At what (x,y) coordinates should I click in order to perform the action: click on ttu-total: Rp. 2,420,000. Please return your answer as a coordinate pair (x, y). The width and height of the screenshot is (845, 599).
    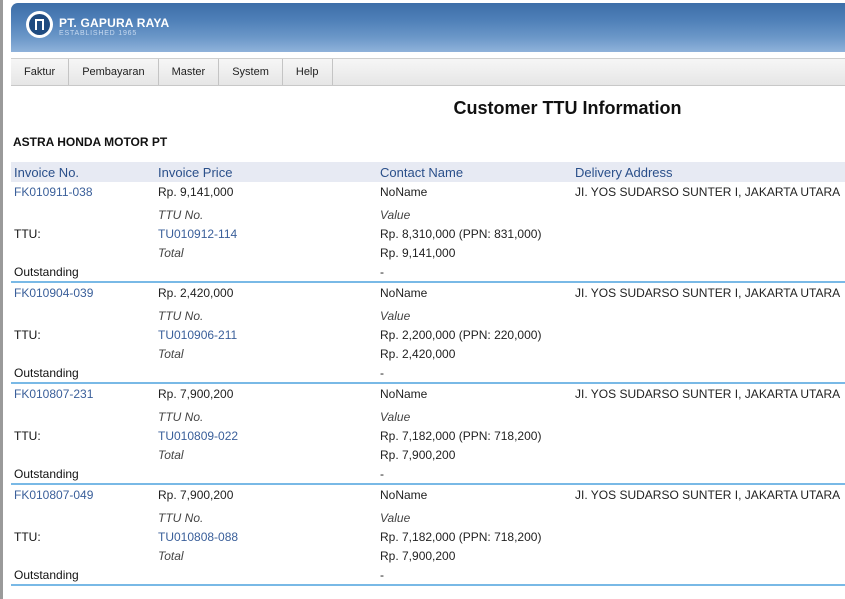
    Looking at the image, I should click on (418, 354).